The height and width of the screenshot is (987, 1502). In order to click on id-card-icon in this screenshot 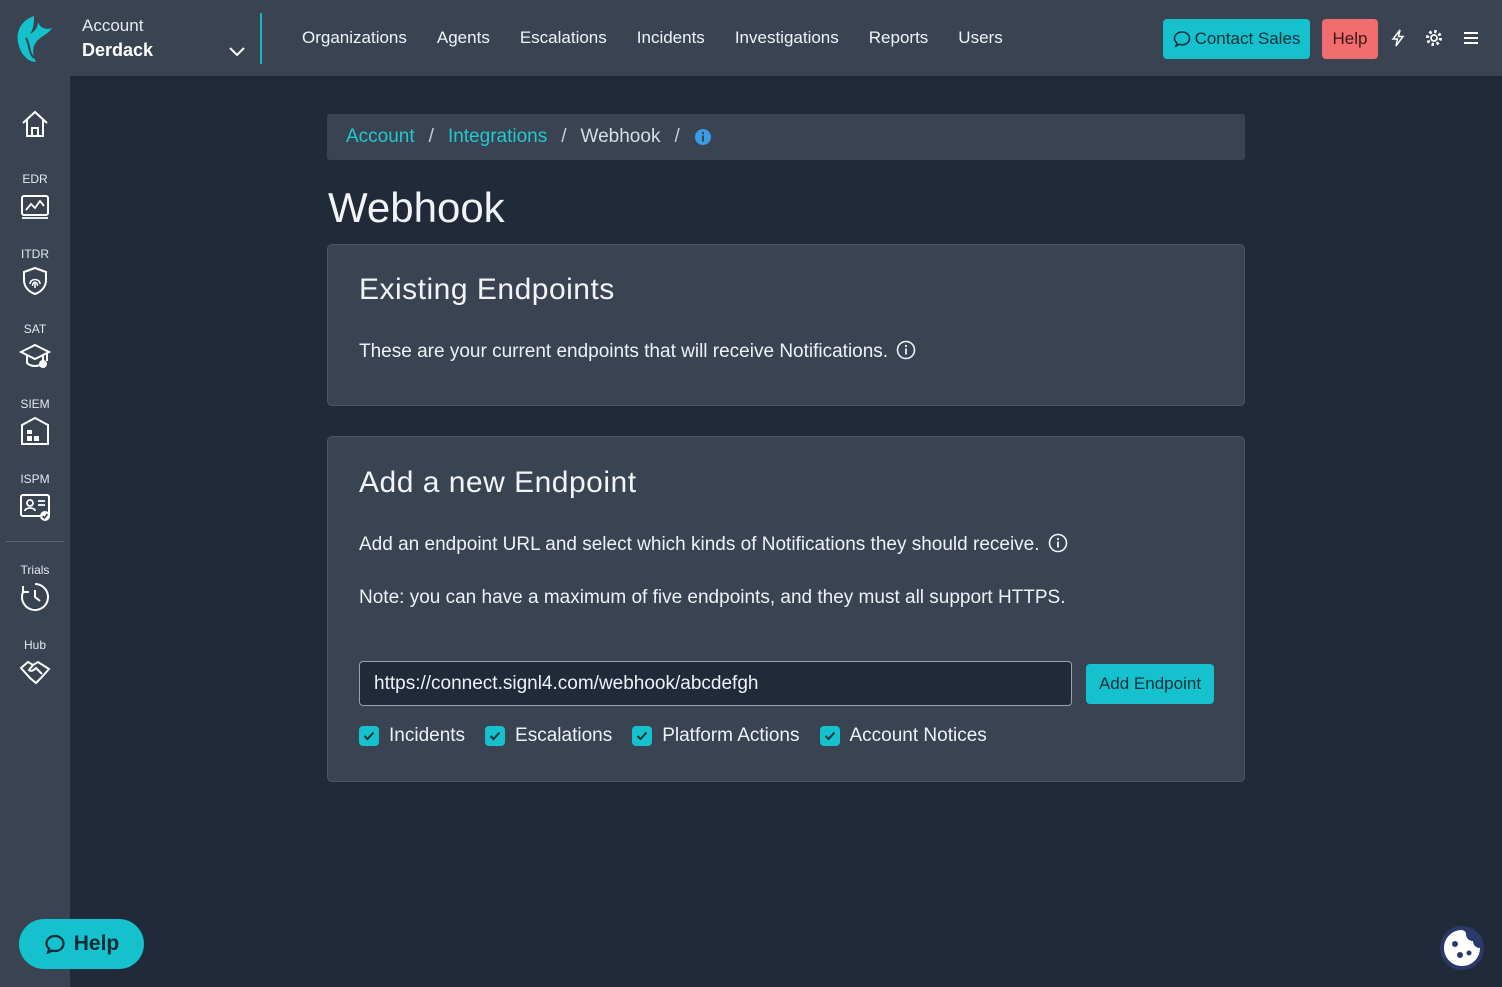, I will do `click(35, 507)`.